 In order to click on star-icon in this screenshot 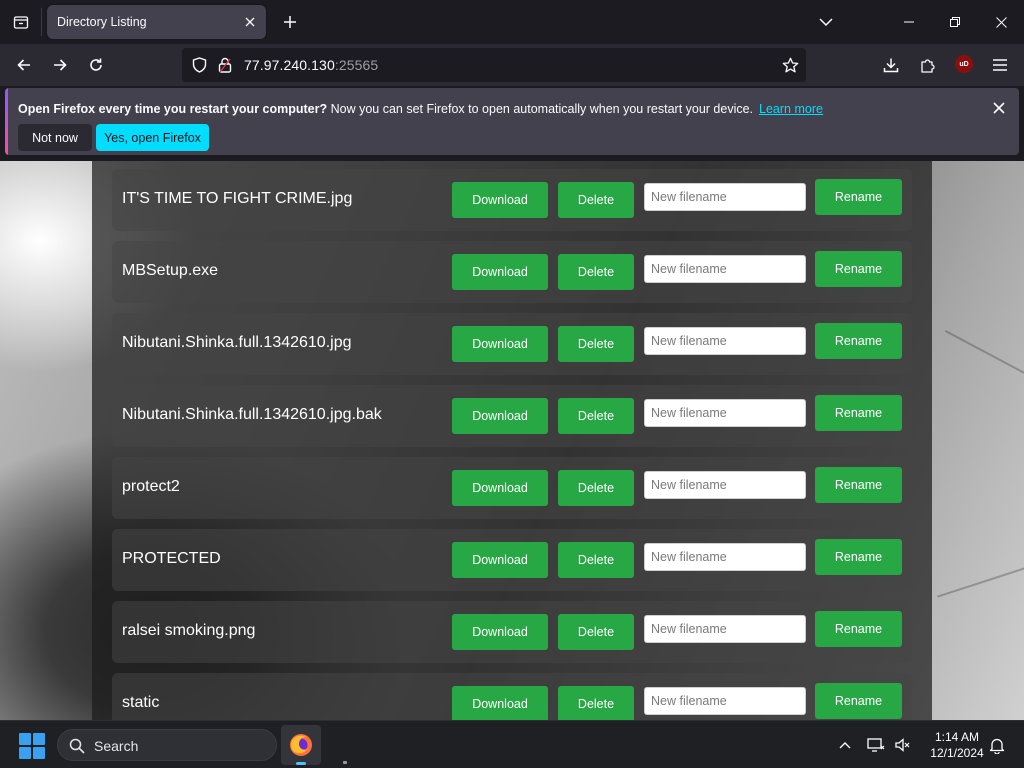, I will do `click(790, 64)`.